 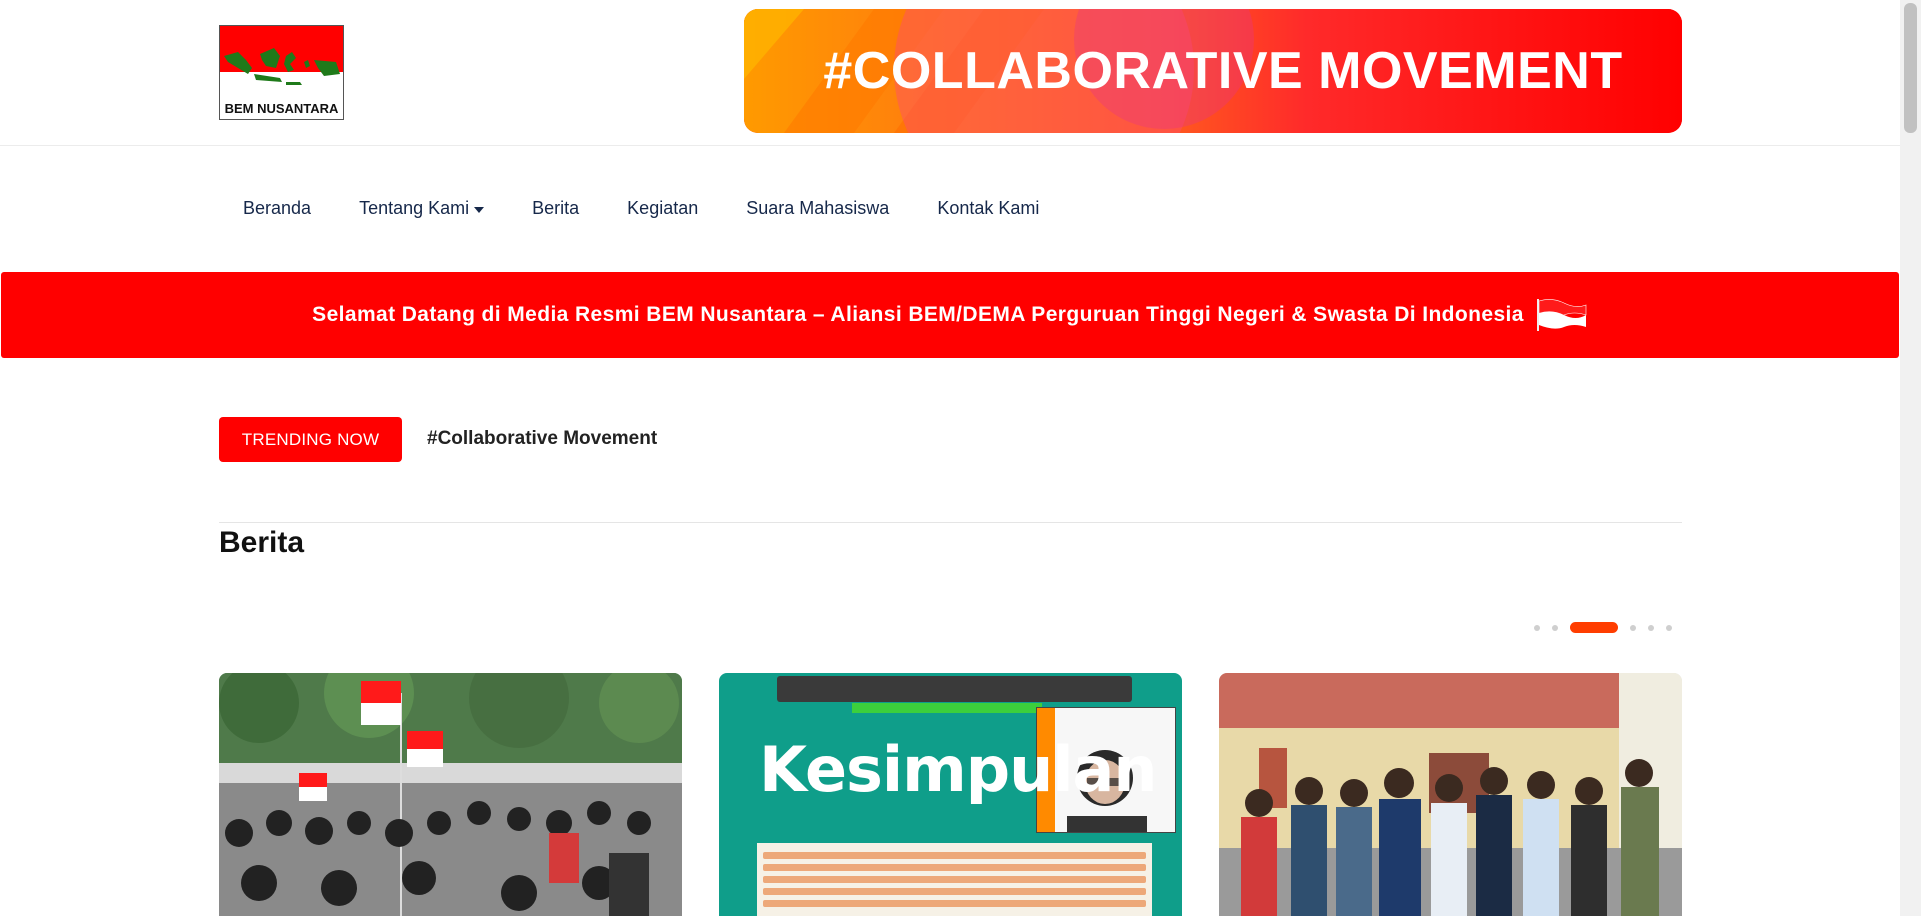 I want to click on card-heading: Kesimpulan, so click(x=958, y=769).